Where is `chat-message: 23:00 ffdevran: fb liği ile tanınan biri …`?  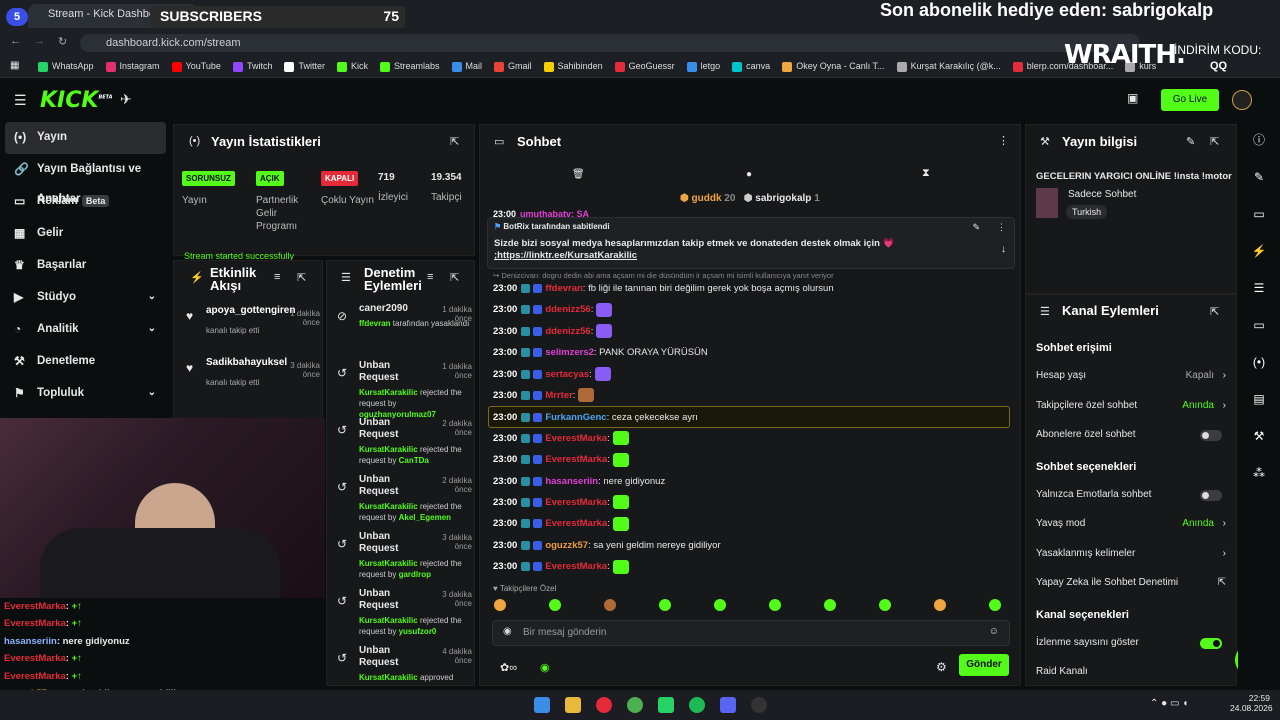
chat-message: 23:00 ffdevran: fb liği ile tanınan biri … is located at coordinates (750, 288).